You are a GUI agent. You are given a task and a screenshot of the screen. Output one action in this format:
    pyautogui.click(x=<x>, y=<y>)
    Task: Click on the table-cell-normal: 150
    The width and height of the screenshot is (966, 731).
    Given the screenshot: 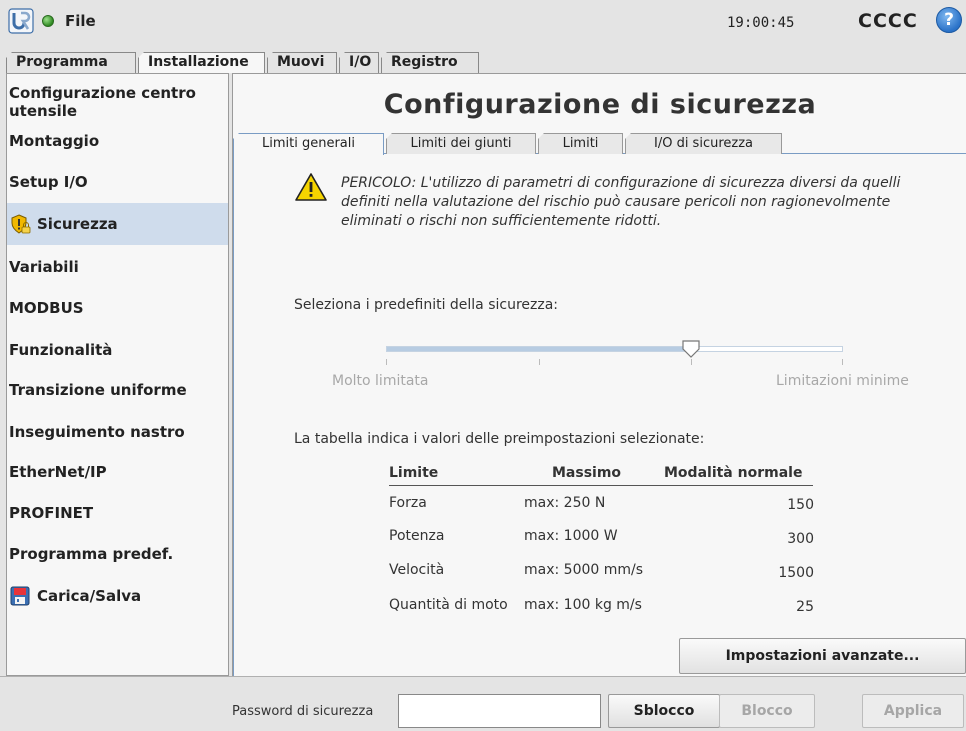 What is the action you would take?
    pyautogui.click(x=800, y=505)
    